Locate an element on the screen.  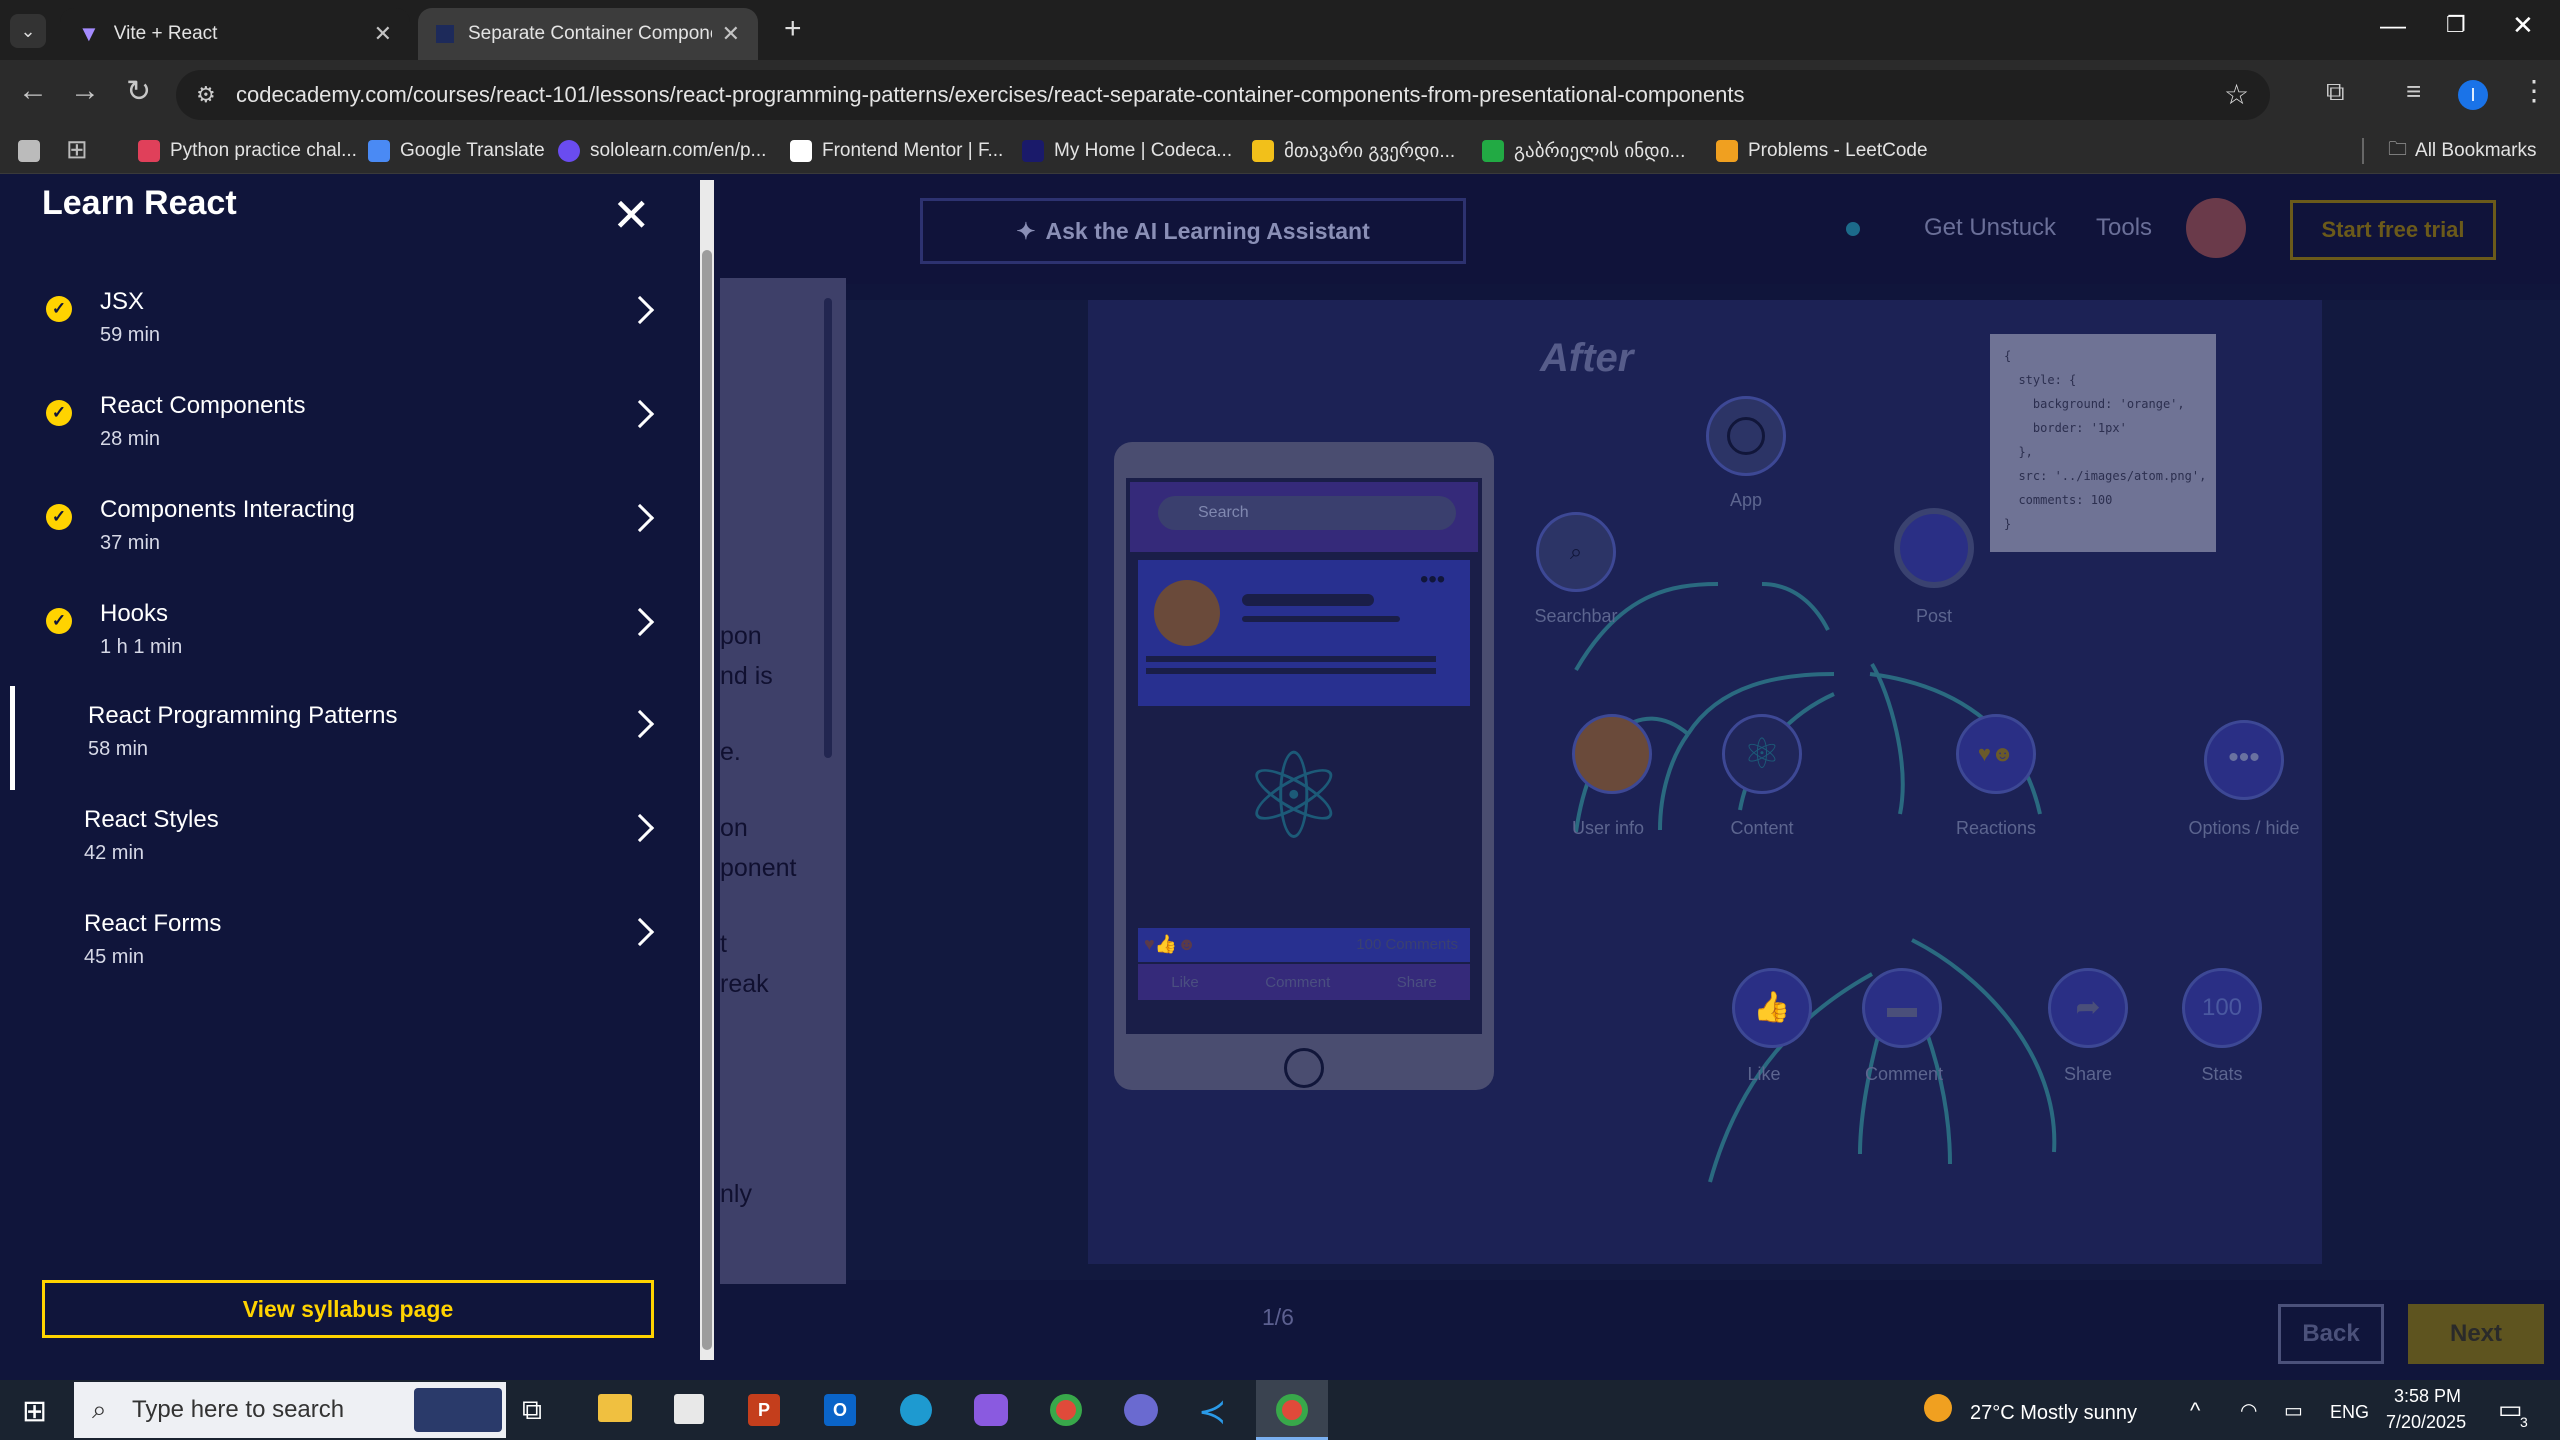
sidebar-item-jsx: ✓ JSX 59 min is located at coordinates (345, 324).